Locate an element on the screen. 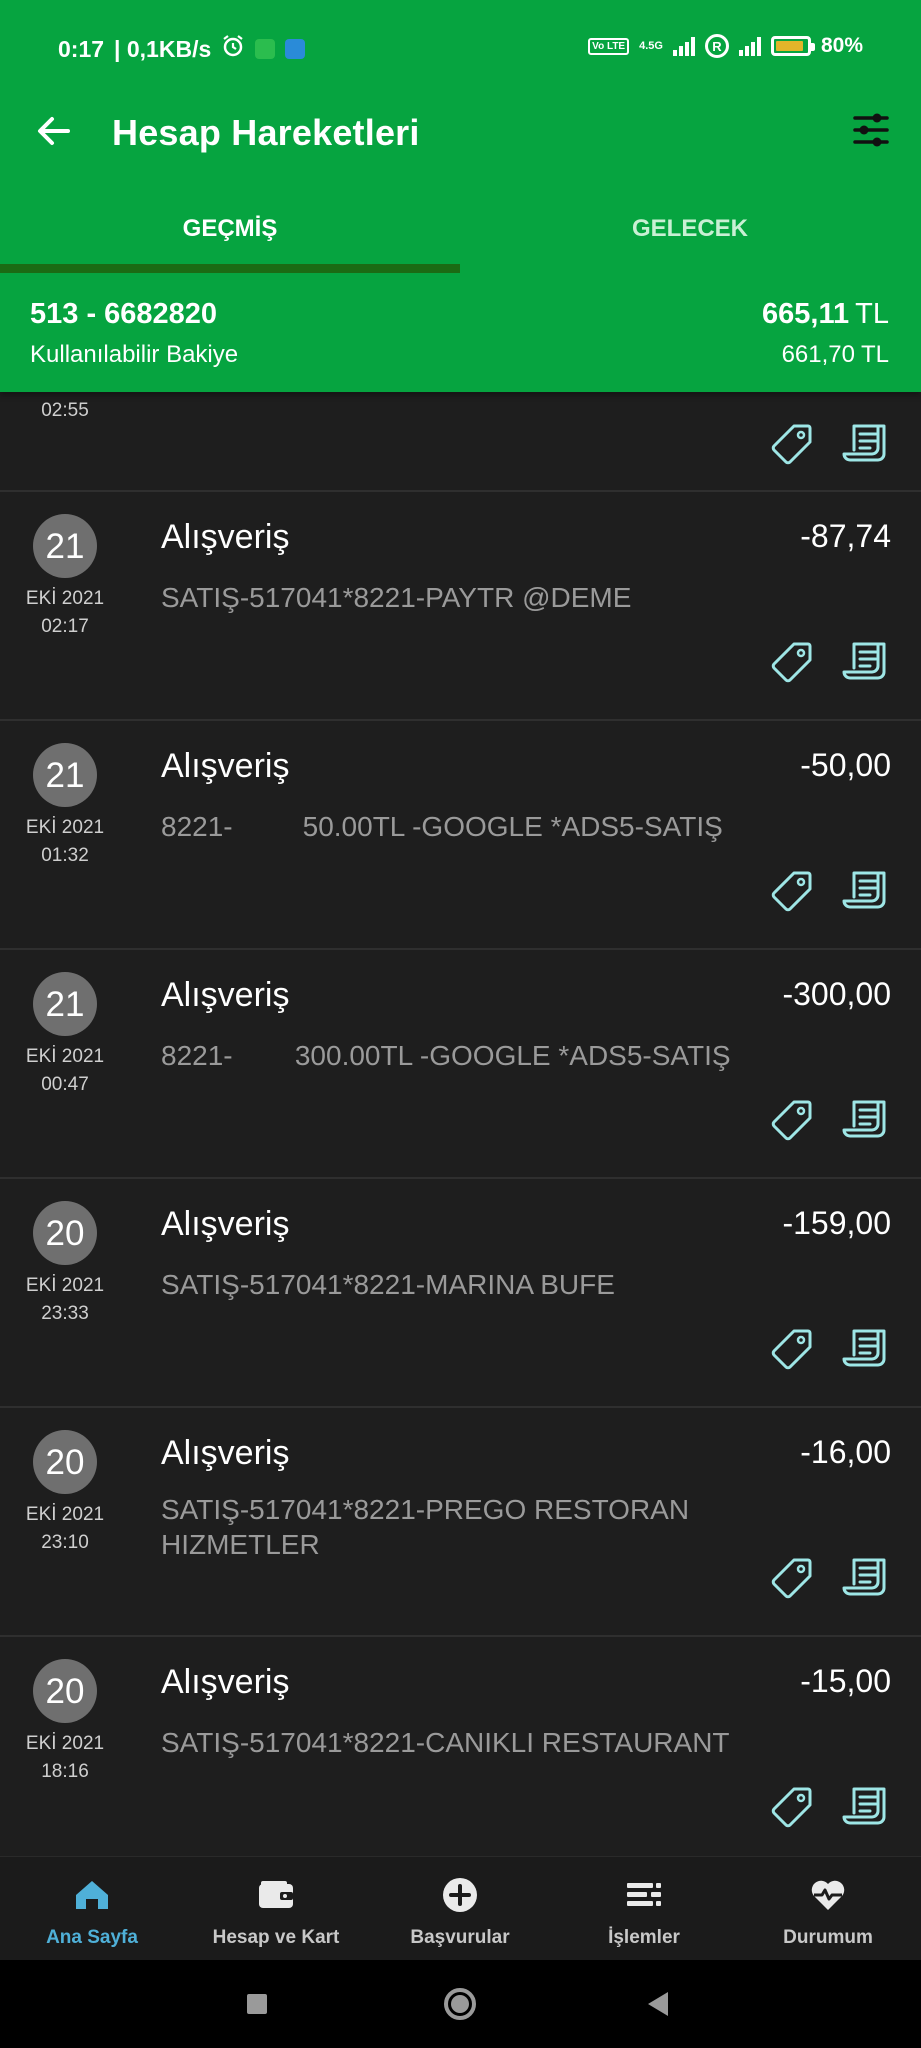 The width and height of the screenshot is (921, 2048). system-nav-bar is located at coordinates (460, 2004).